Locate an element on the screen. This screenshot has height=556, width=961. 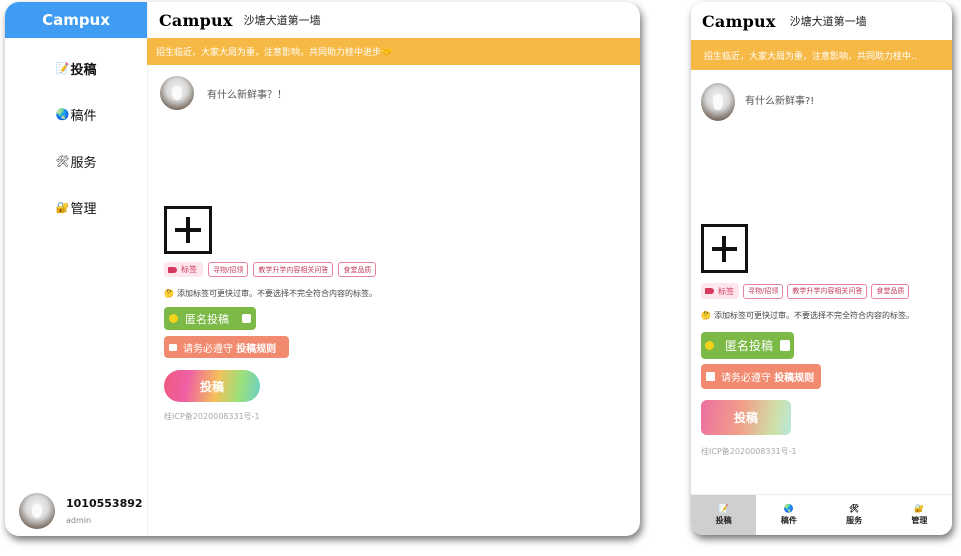
sidebar-nav: 📝 投稿 🌏 稿件 🛠 服务 🔐 管理 is located at coordinates (76, 138).